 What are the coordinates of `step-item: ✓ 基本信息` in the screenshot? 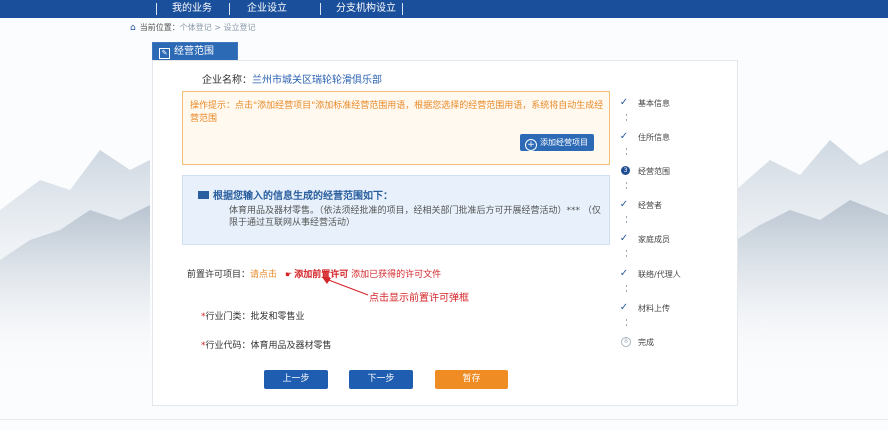 It's located at (666, 103).